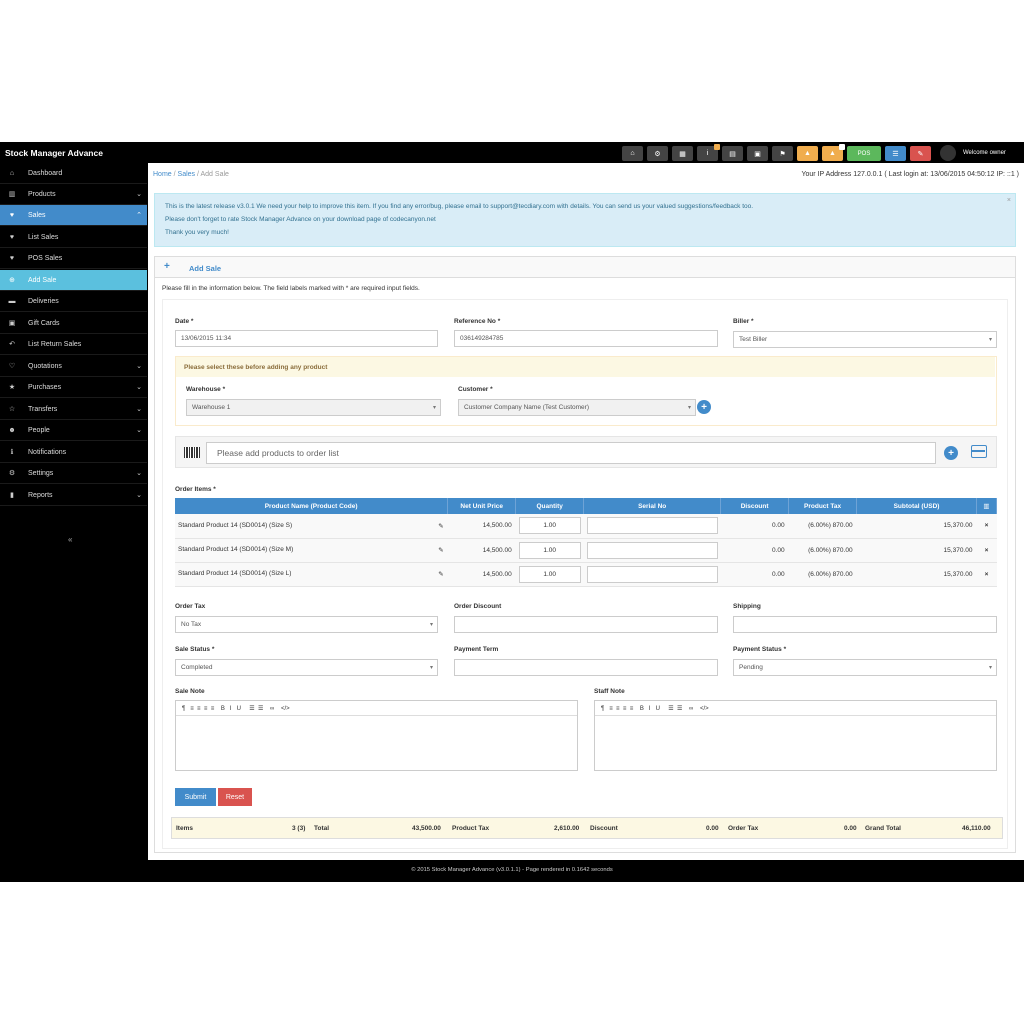 This screenshot has width=1024, height=1024. What do you see at coordinates (586, 624) in the screenshot?
I see `order-discount-input` at bounding box center [586, 624].